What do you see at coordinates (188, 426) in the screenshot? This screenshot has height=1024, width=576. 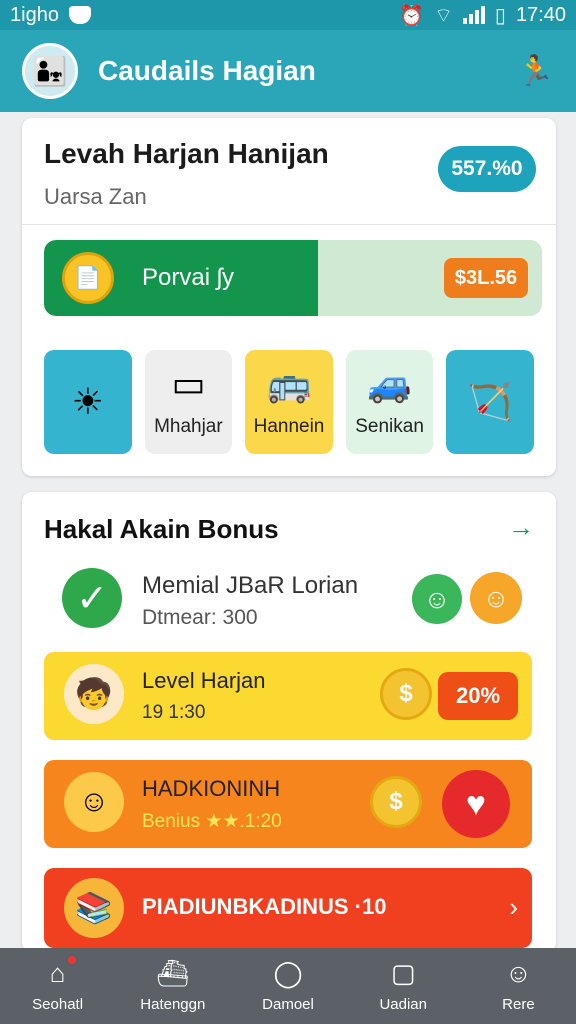 I see `tile-label: Mhahjar` at bounding box center [188, 426].